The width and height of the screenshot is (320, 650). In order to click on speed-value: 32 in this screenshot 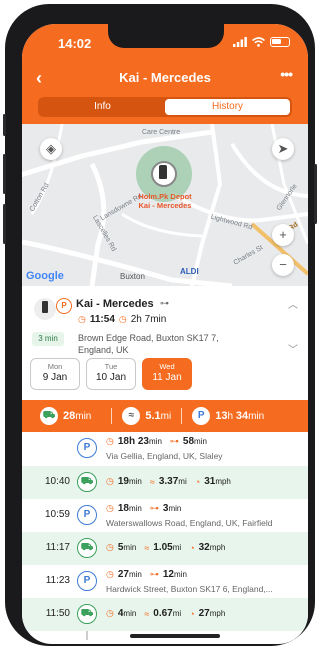, I will do `click(204, 547)`.